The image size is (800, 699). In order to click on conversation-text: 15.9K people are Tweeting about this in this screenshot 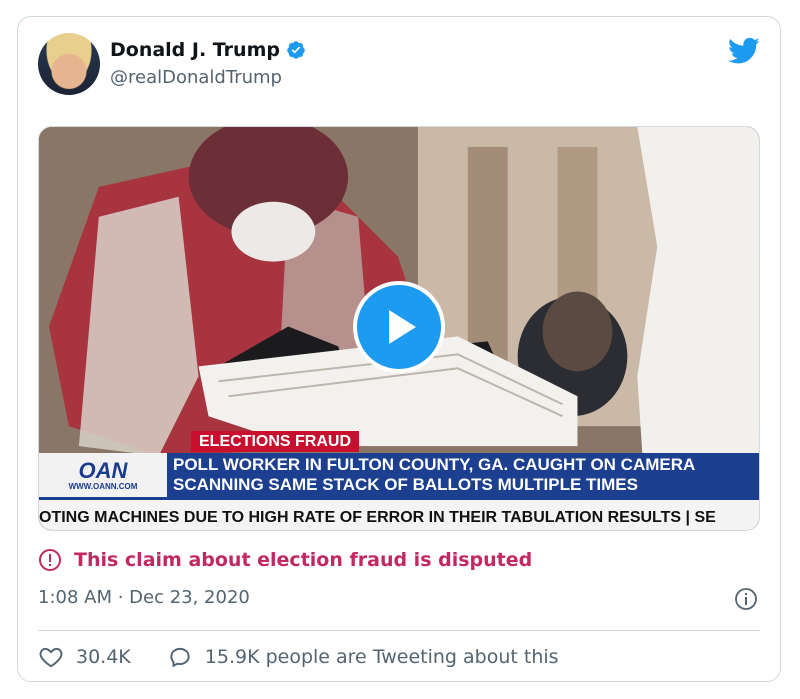, I will do `click(381, 657)`.